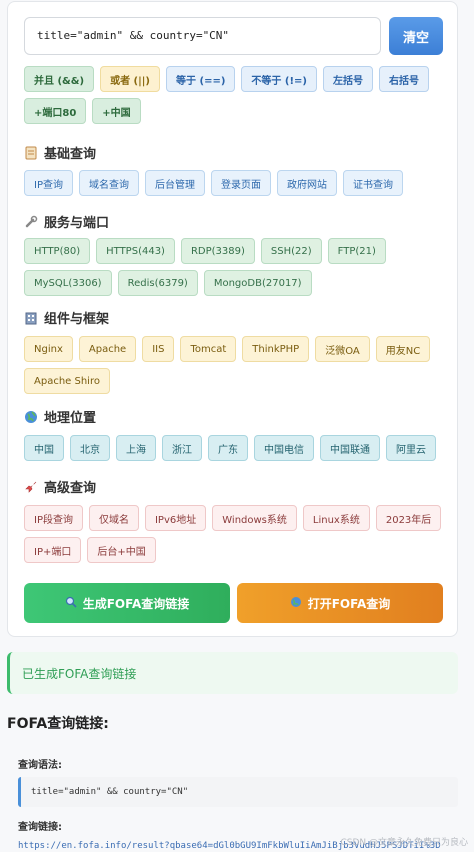 Image resolution: width=474 pixels, height=852 pixels. I want to click on tag-admin-panel: 后台管理, so click(174, 183).